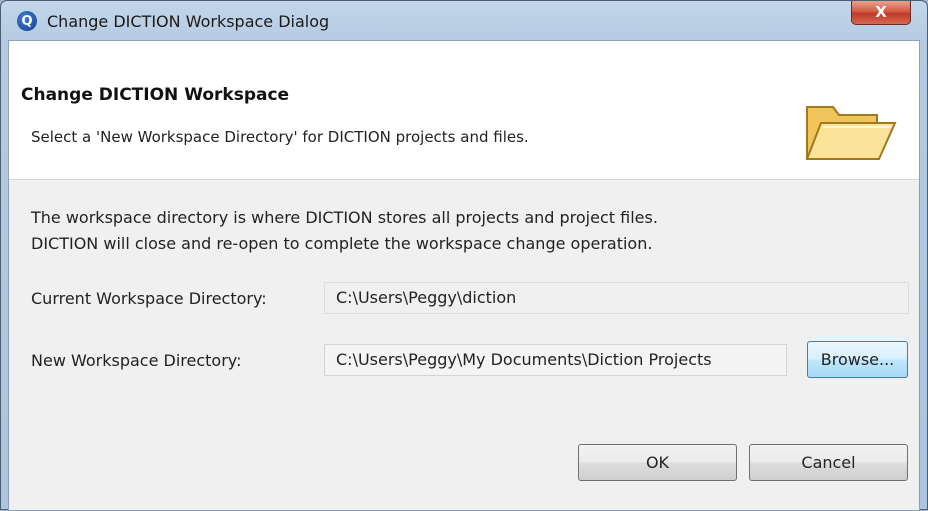 This screenshot has height=511, width=928. I want to click on new-workspace-label: New Workspace Directory:, so click(136, 360).